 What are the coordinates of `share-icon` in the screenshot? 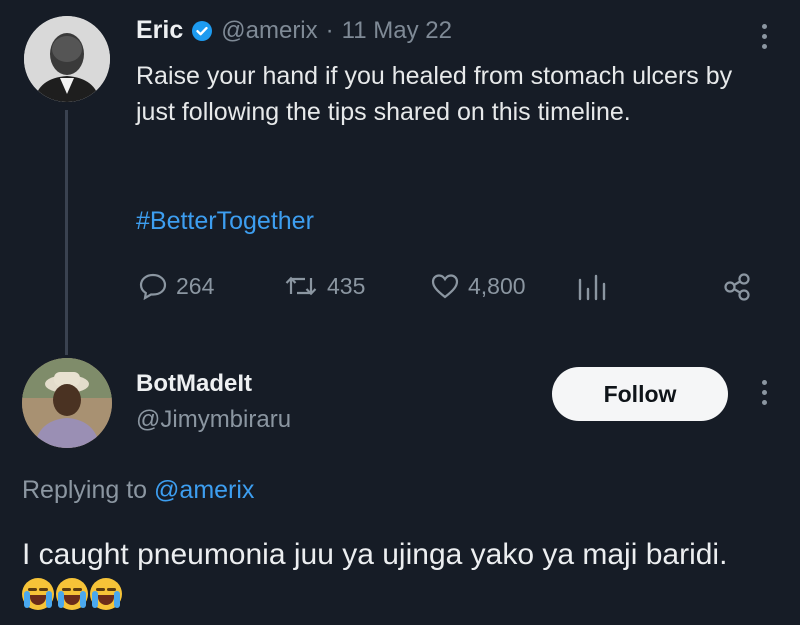 It's located at (737, 289).